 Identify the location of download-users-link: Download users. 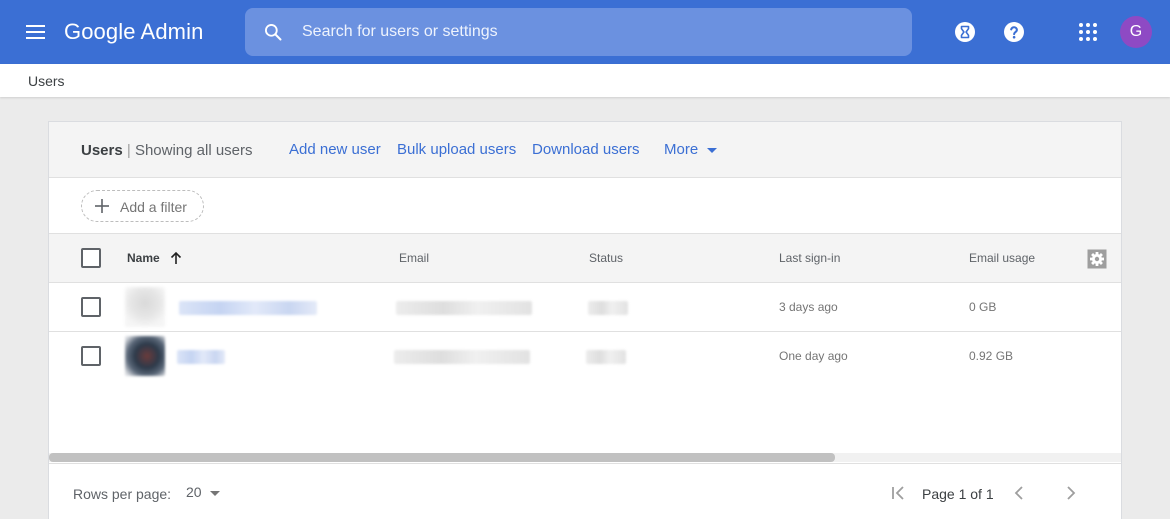
(586, 149).